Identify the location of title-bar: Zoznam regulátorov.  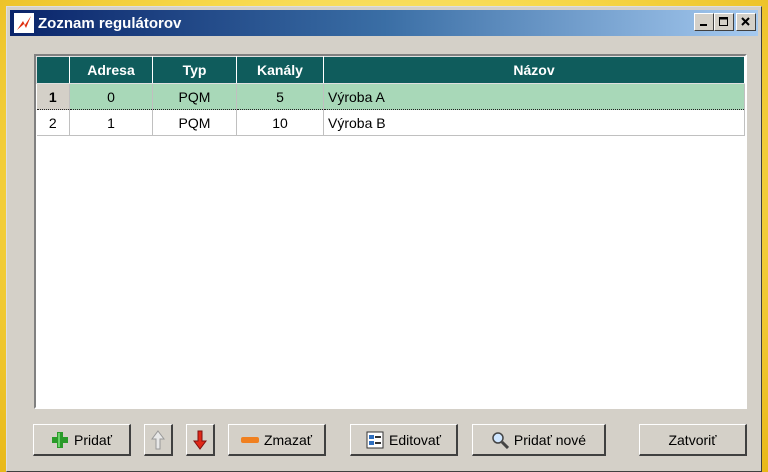
(384, 23).